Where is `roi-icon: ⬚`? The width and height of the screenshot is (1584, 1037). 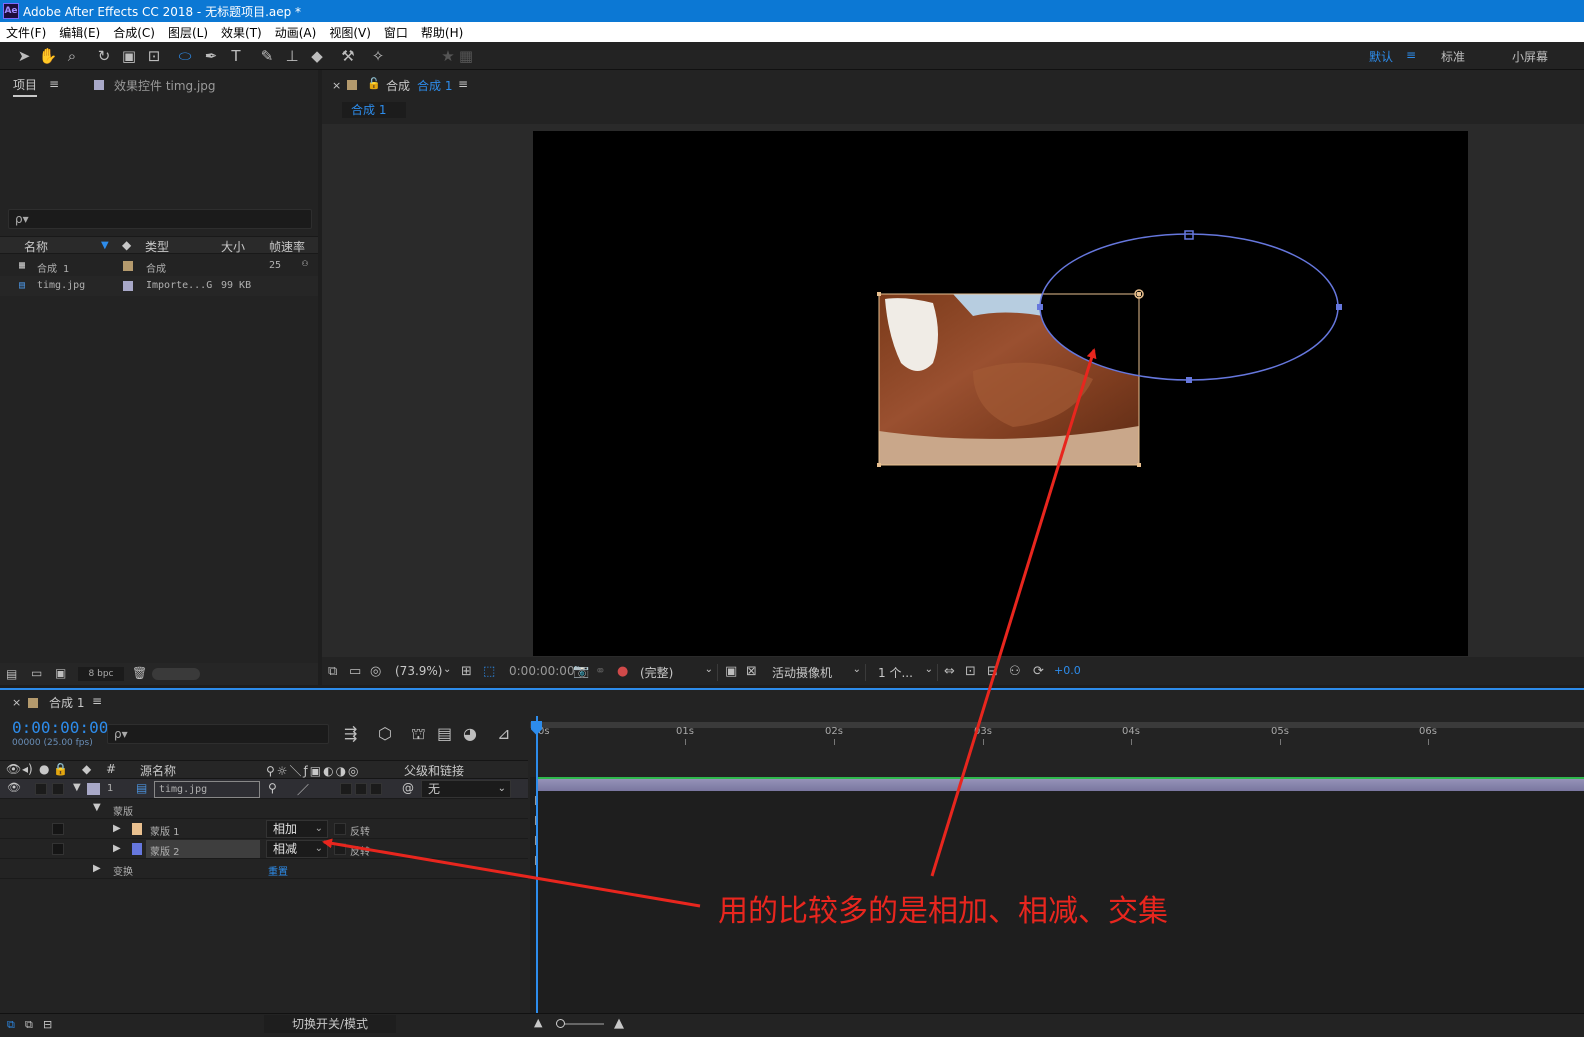 roi-icon: ⬚ is located at coordinates (489, 671).